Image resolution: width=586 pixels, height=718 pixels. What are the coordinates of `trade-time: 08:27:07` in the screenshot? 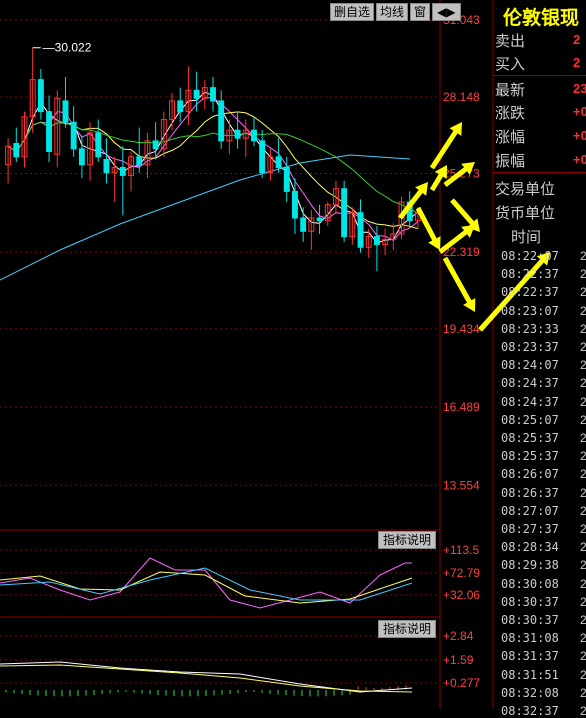 It's located at (530, 510).